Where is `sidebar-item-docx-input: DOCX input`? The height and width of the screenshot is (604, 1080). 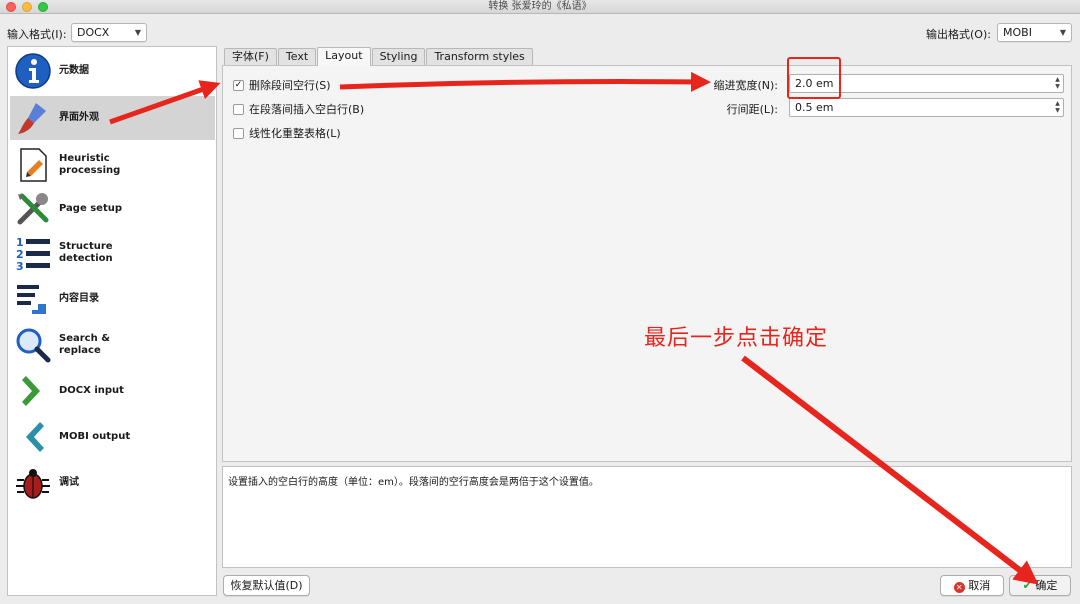
sidebar-item-docx-input: DOCX input is located at coordinates (112, 391).